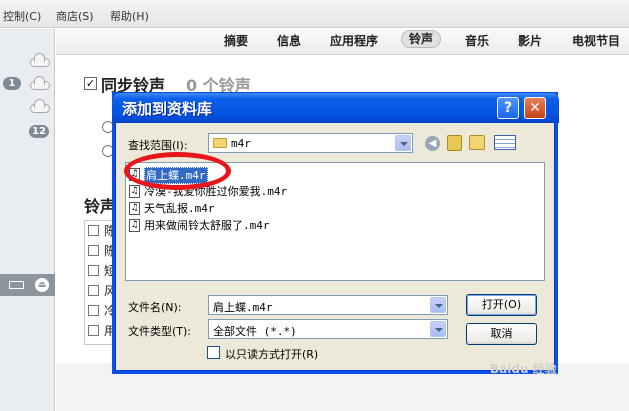 The image size is (629, 411). What do you see at coordinates (310, 143) in the screenshot?
I see `lookin-dropdown: m4r` at bounding box center [310, 143].